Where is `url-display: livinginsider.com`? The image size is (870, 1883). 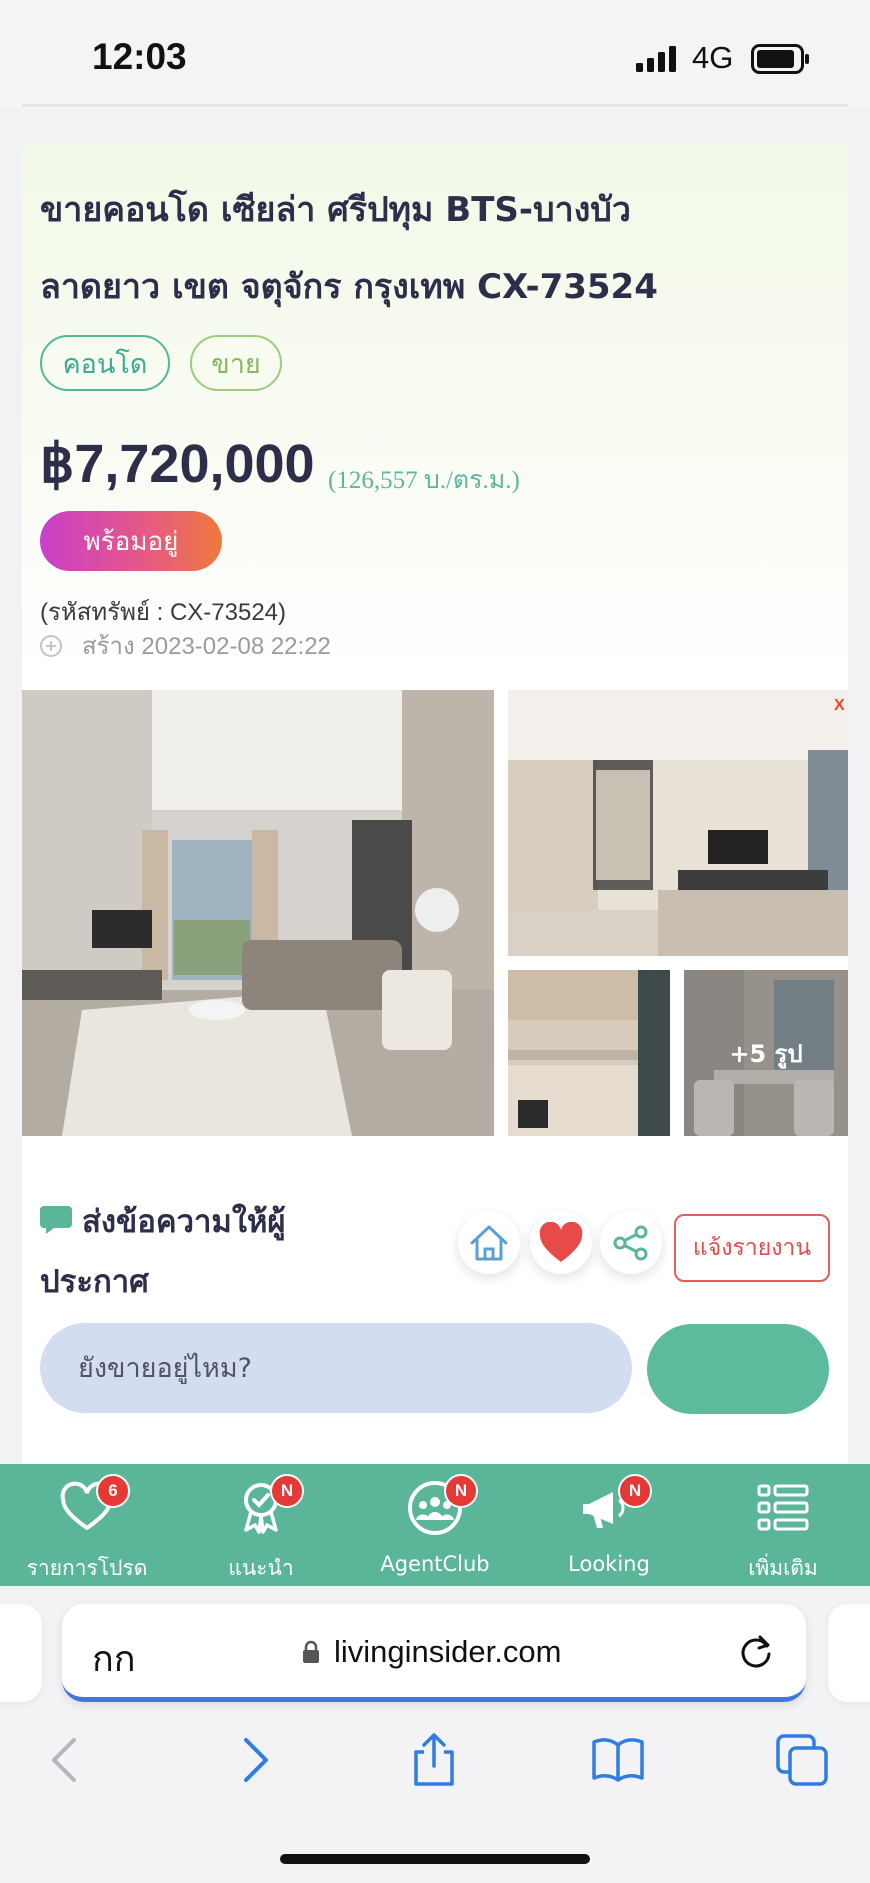 url-display: livinginsider.com is located at coordinates (431, 1652).